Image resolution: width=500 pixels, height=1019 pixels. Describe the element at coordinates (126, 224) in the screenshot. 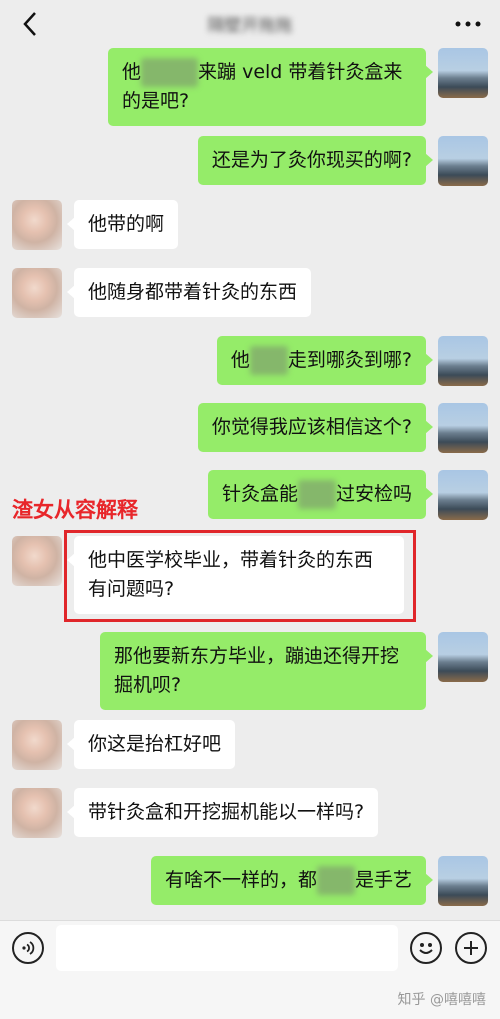

I see `message-text: 他带的啊` at that location.